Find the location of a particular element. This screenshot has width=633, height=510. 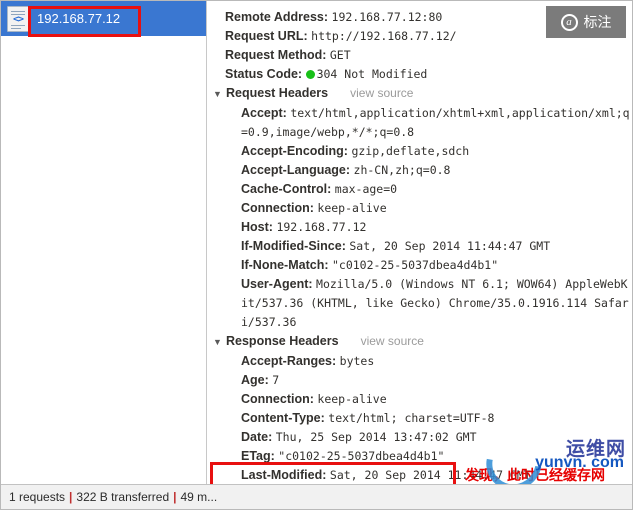

header-value: zh-CN,zh;q=0.8 is located at coordinates (402, 170).